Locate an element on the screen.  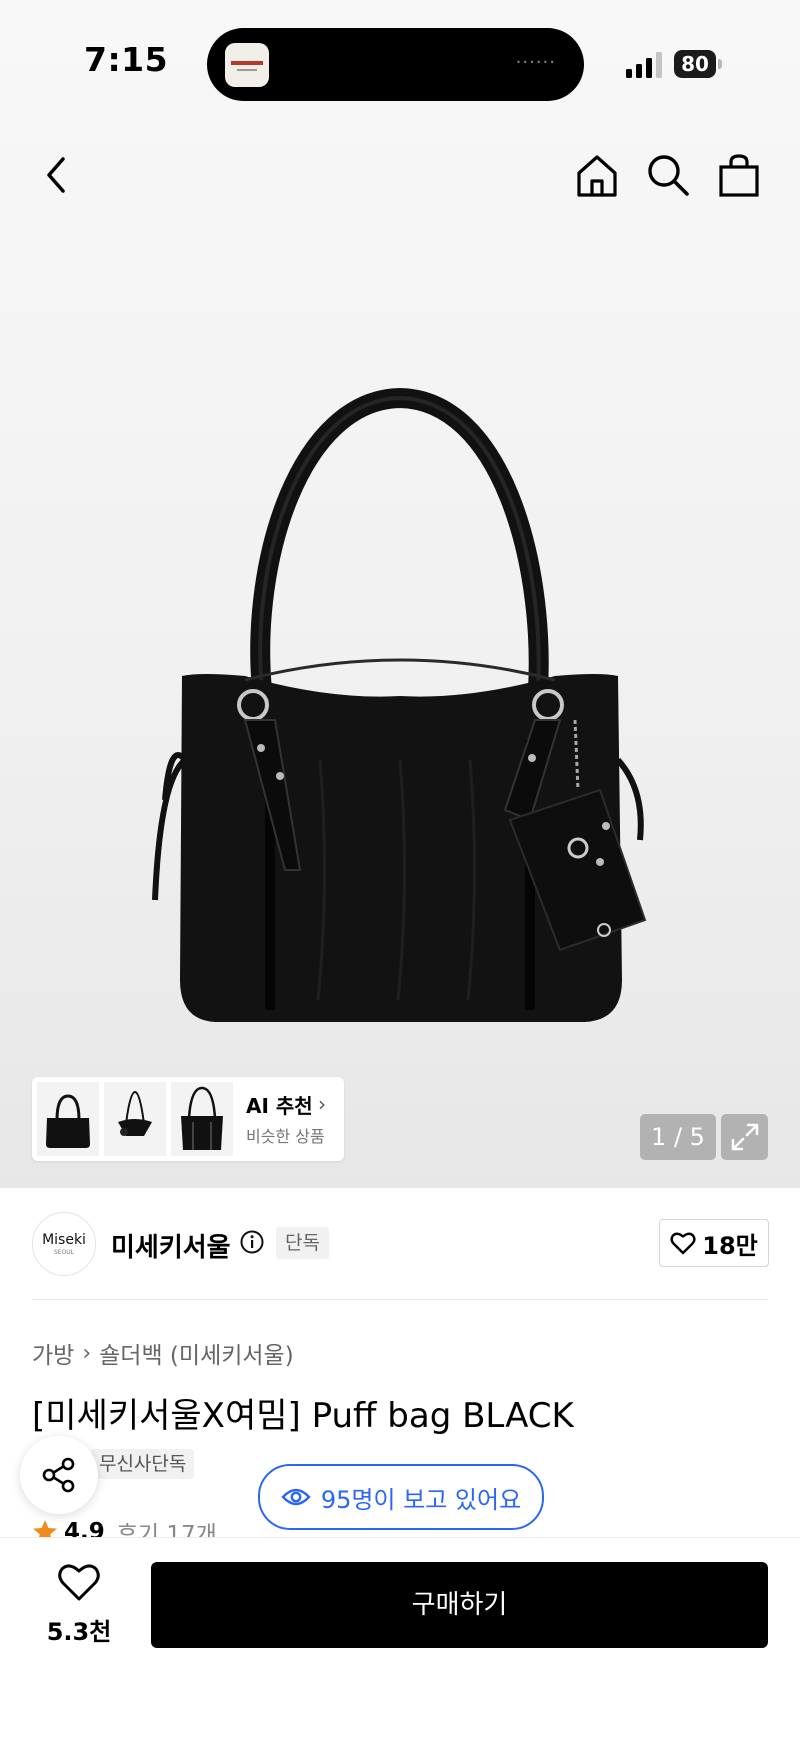
product-title: [미세키서울X여밈] Puff bag BLACK is located at coordinates (303, 1416).